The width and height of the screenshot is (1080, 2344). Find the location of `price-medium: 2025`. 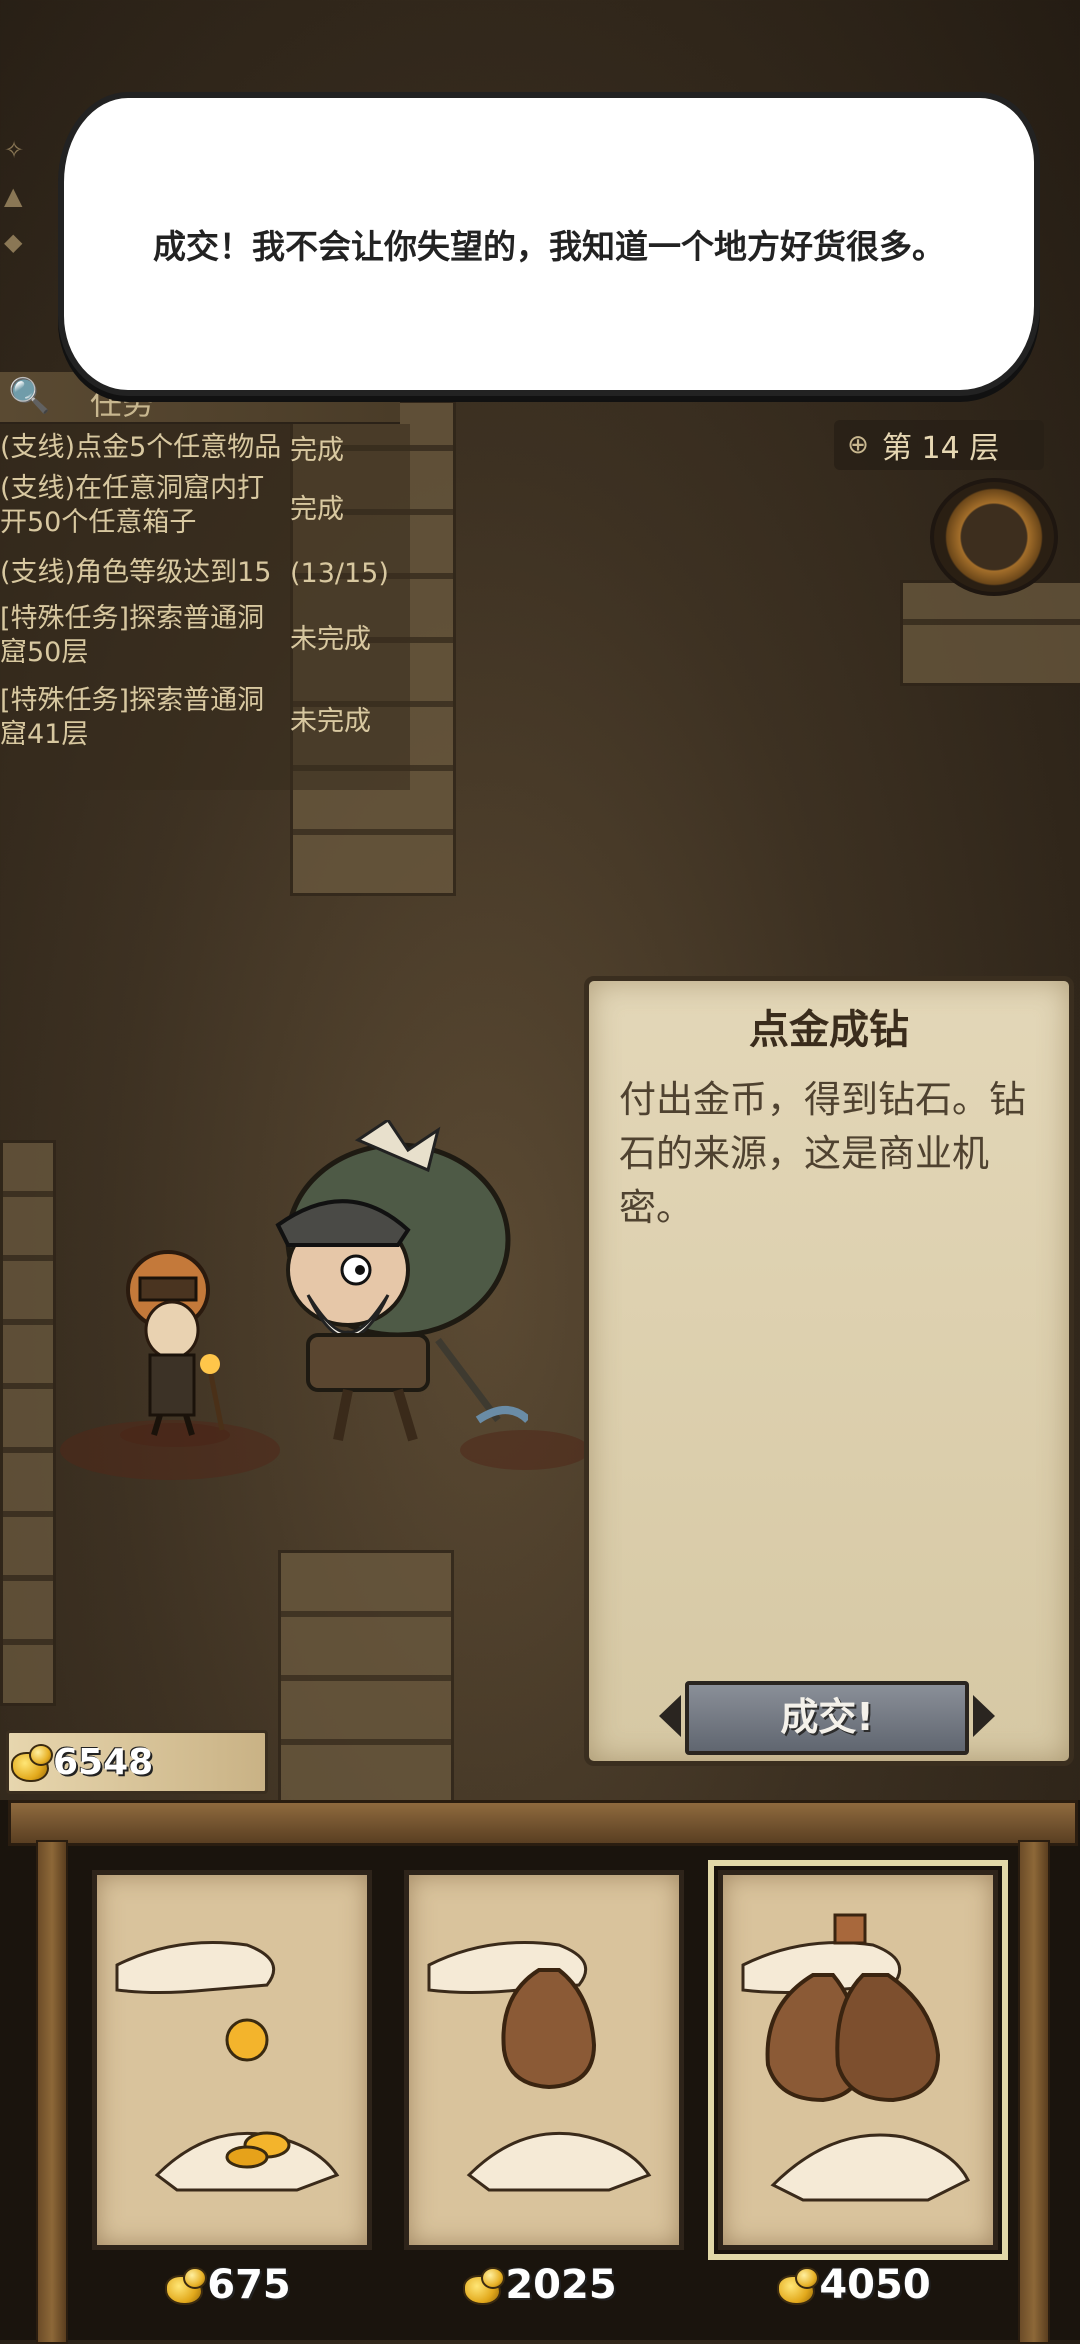

price-medium: 2025 is located at coordinates (539, 2285).